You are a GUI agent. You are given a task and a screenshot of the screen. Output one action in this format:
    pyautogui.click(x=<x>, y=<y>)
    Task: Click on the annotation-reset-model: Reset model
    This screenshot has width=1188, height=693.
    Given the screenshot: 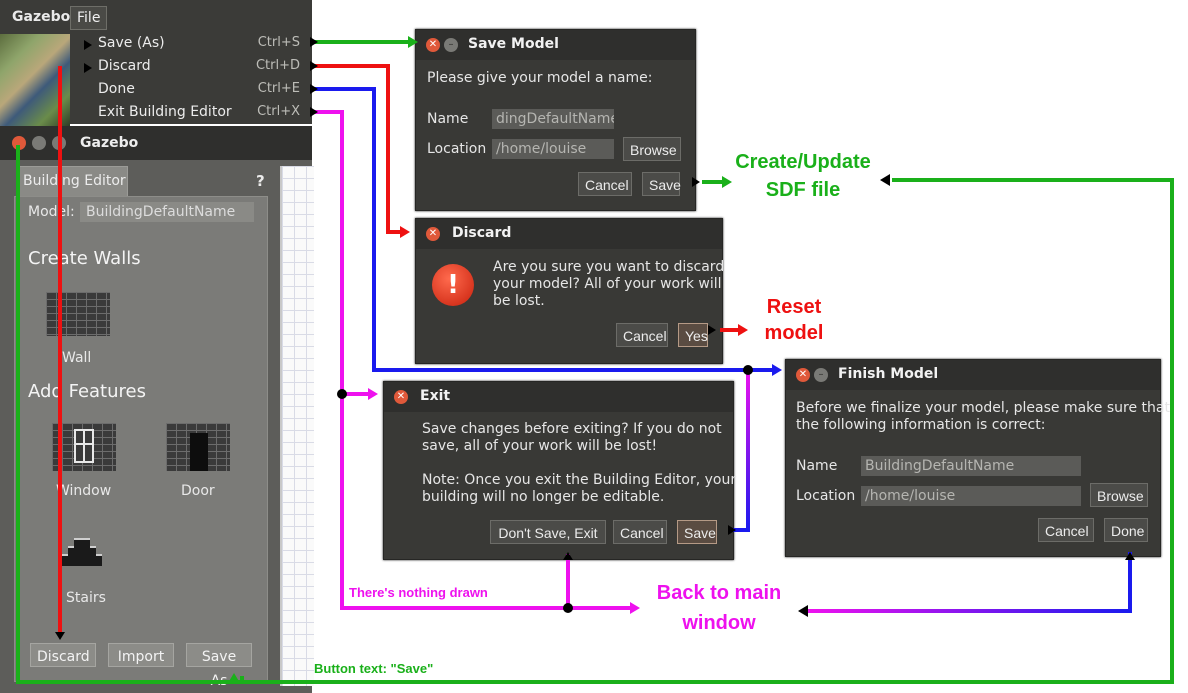 What is the action you would take?
    pyautogui.click(x=794, y=320)
    